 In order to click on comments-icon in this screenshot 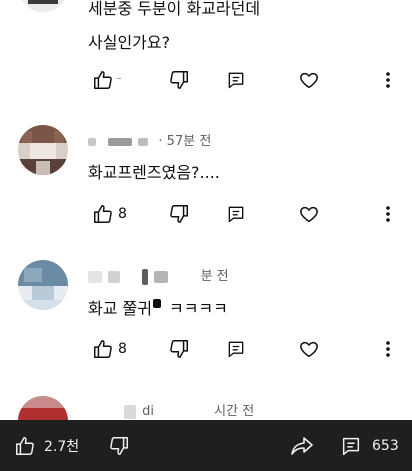, I will do `click(351, 446)`.